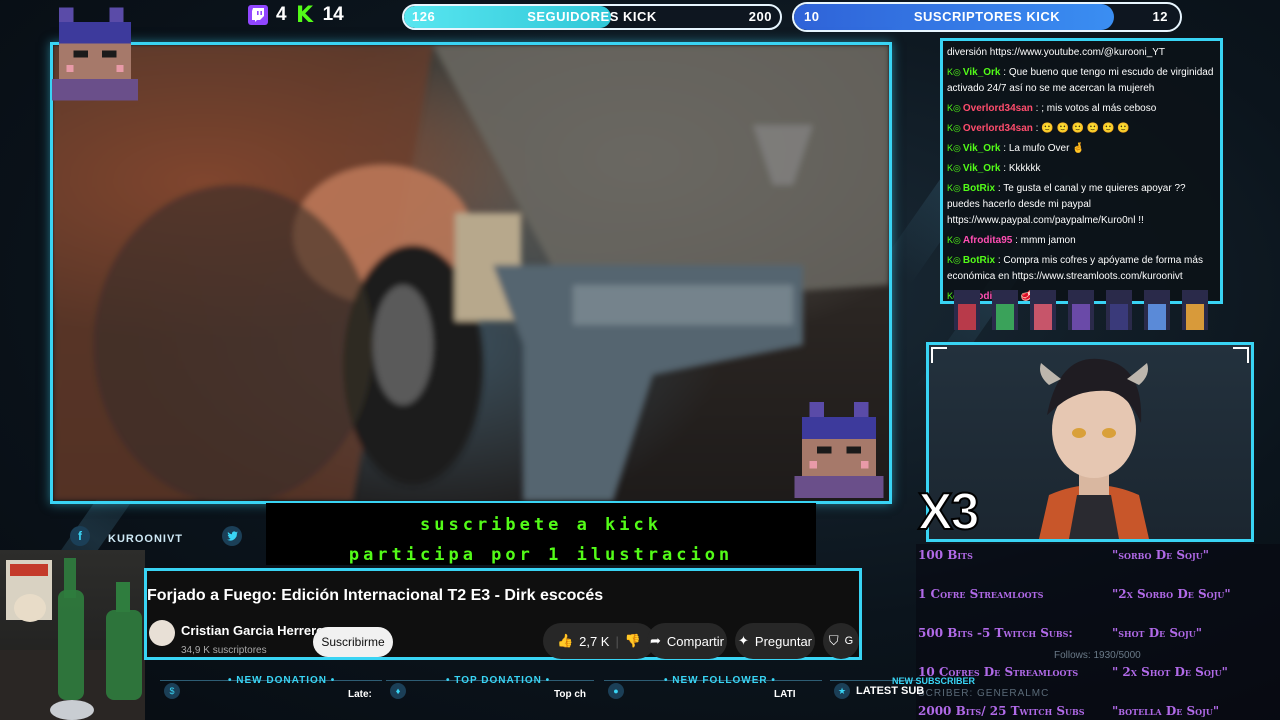 This screenshot has height=720, width=1280. What do you see at coordinates (760, 16) in the screenshot?
I see `followers-goal-target: 200` at bounding box center [760, 16].